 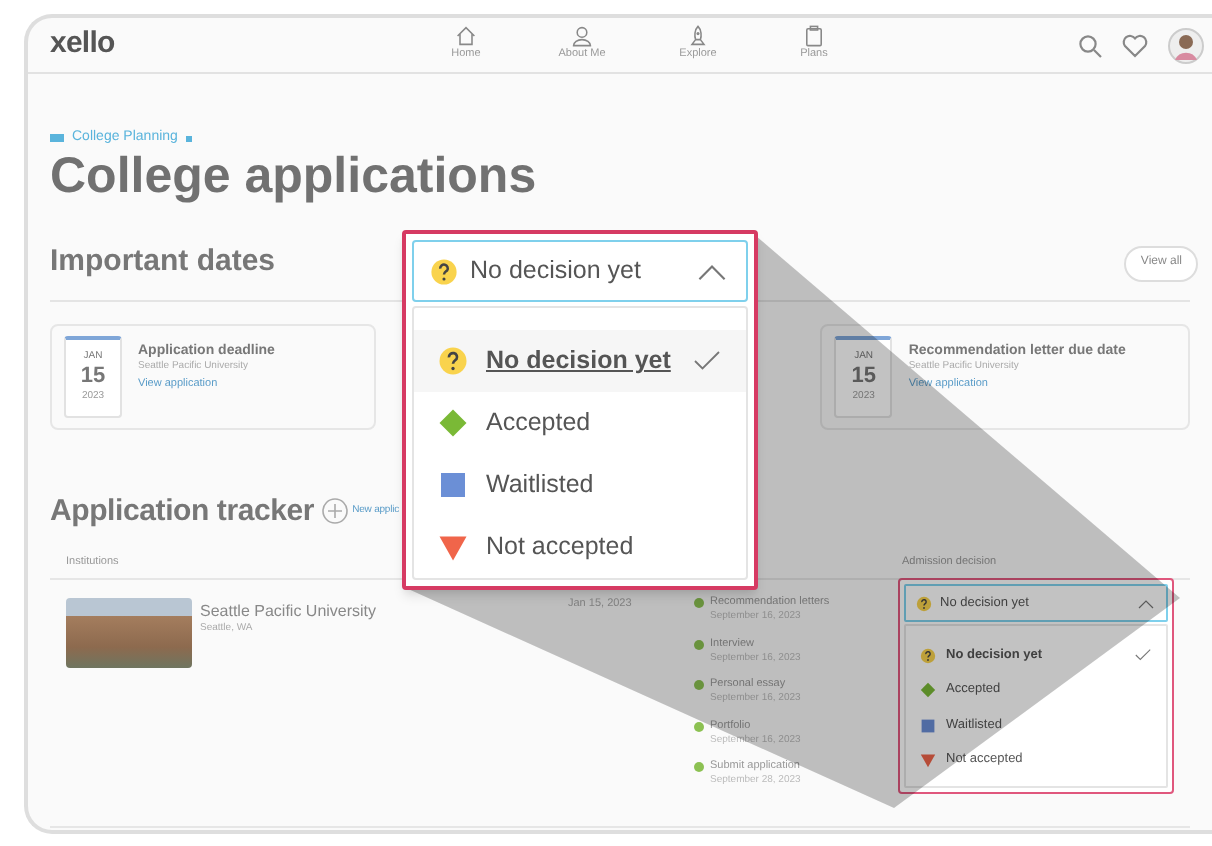 I want to click on plus-icon, so click(x=335, y=511).